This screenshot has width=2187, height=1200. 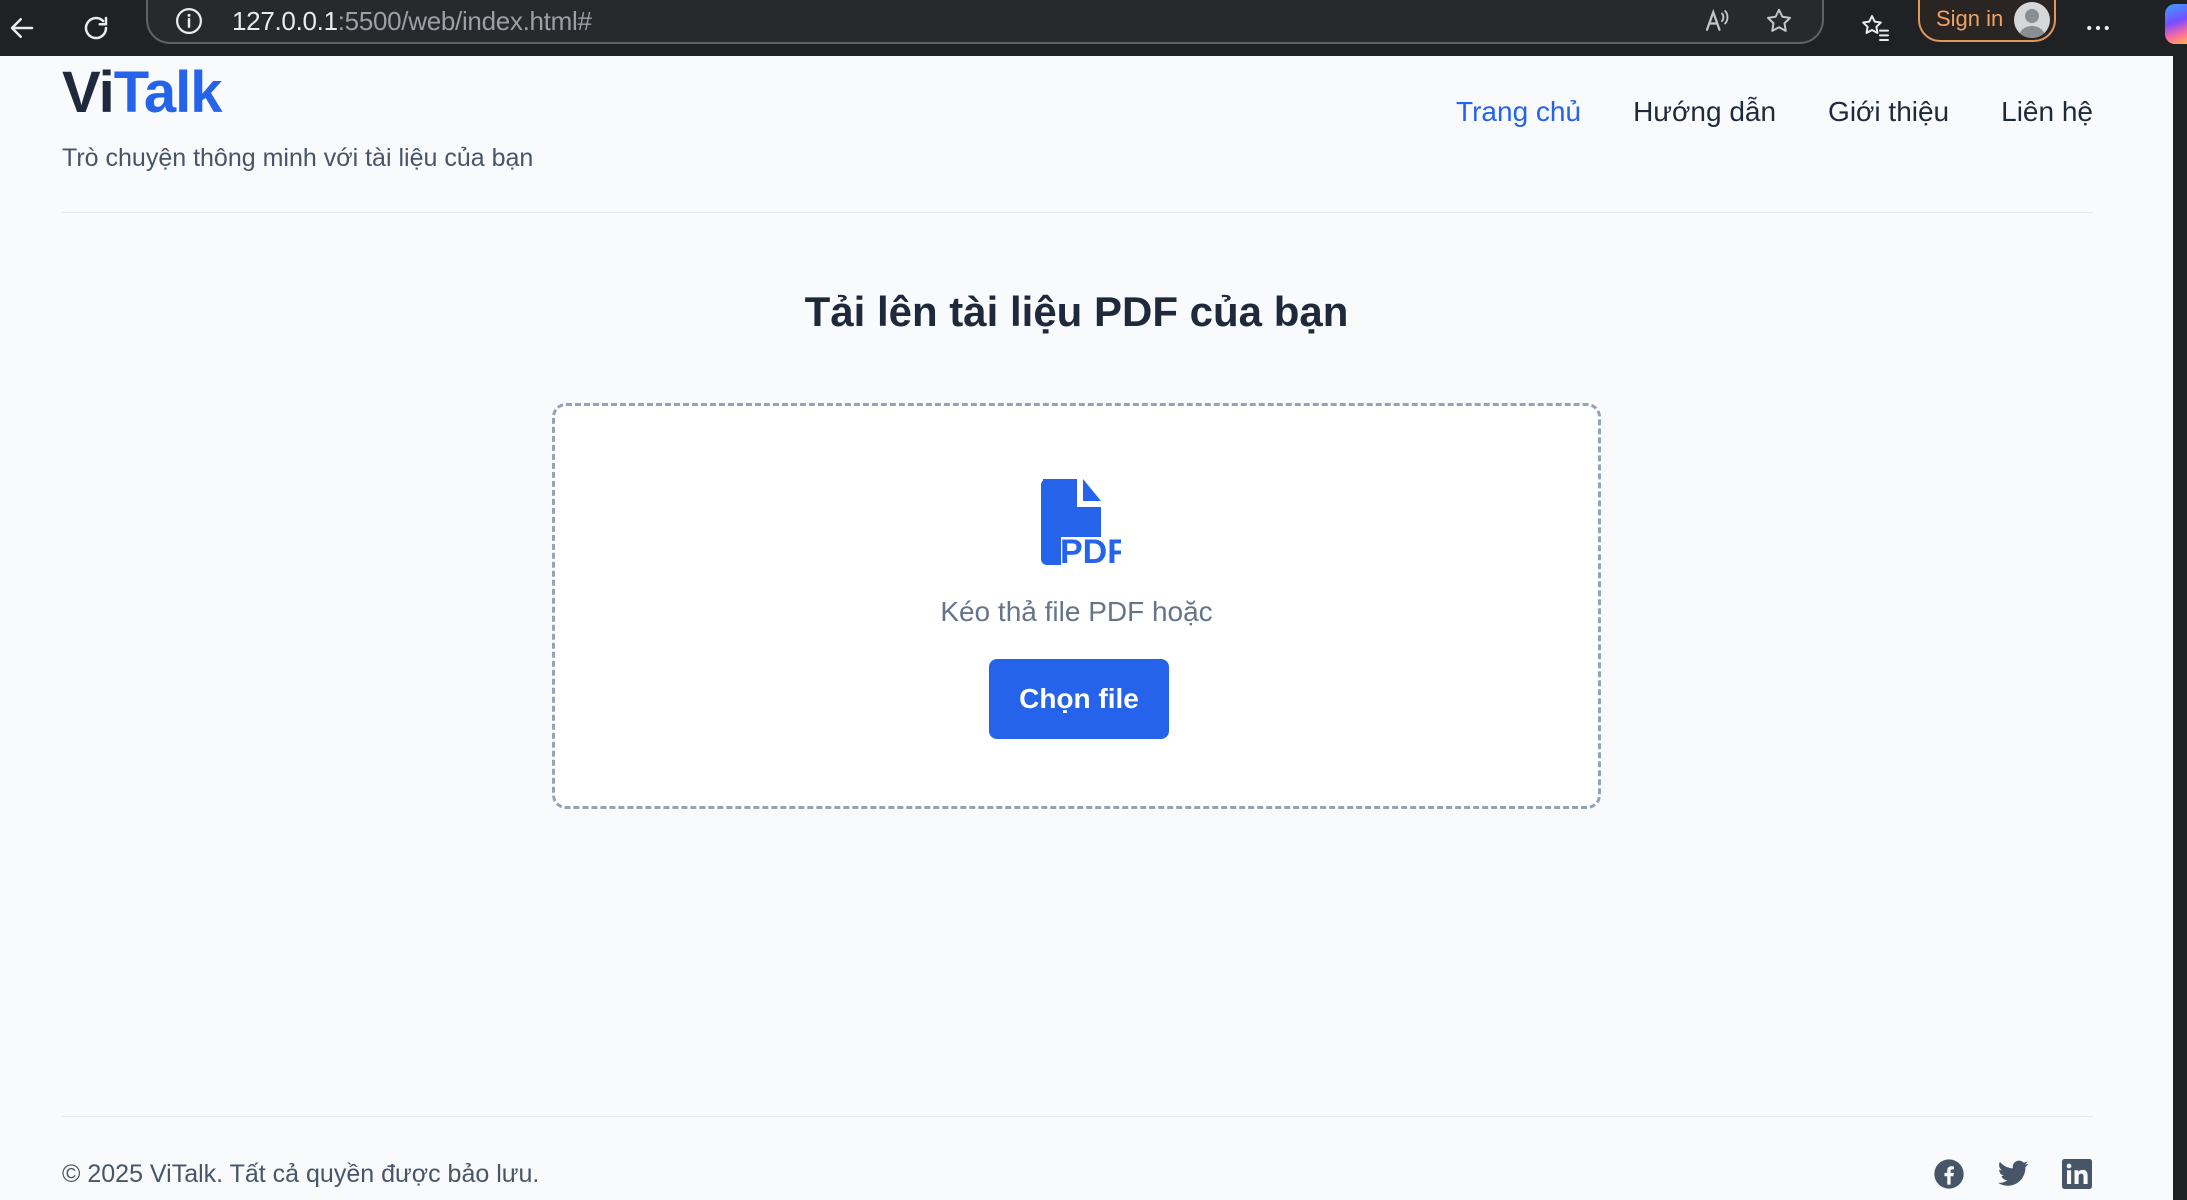 I want to click on header-divider, so click(x=1077, y=212).